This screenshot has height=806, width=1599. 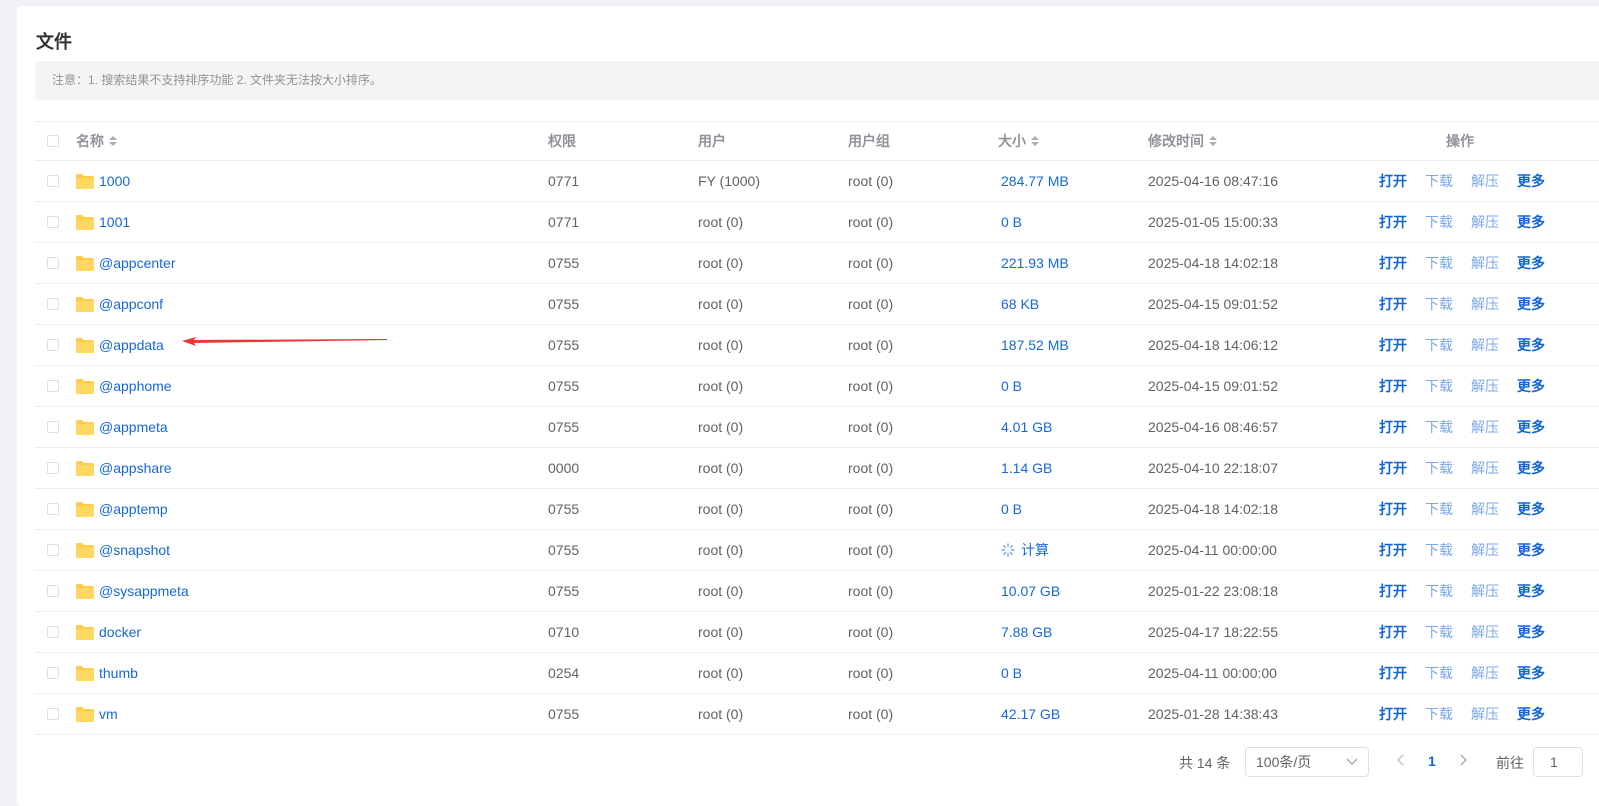 I want to click on page-size-select: 100条/页, so click(x=1307, y=762).